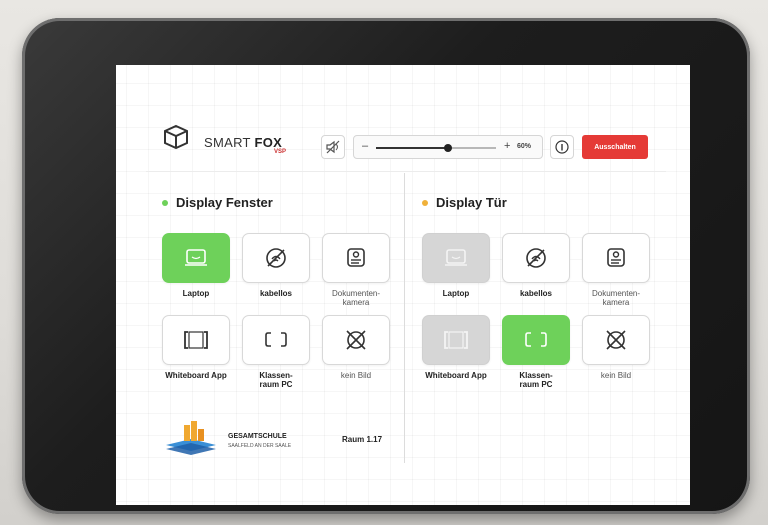 This screenshot has width=768, height=525. I want to click on school-subtitle: SAALFELD AN DER SAALE, so click(260, 446).